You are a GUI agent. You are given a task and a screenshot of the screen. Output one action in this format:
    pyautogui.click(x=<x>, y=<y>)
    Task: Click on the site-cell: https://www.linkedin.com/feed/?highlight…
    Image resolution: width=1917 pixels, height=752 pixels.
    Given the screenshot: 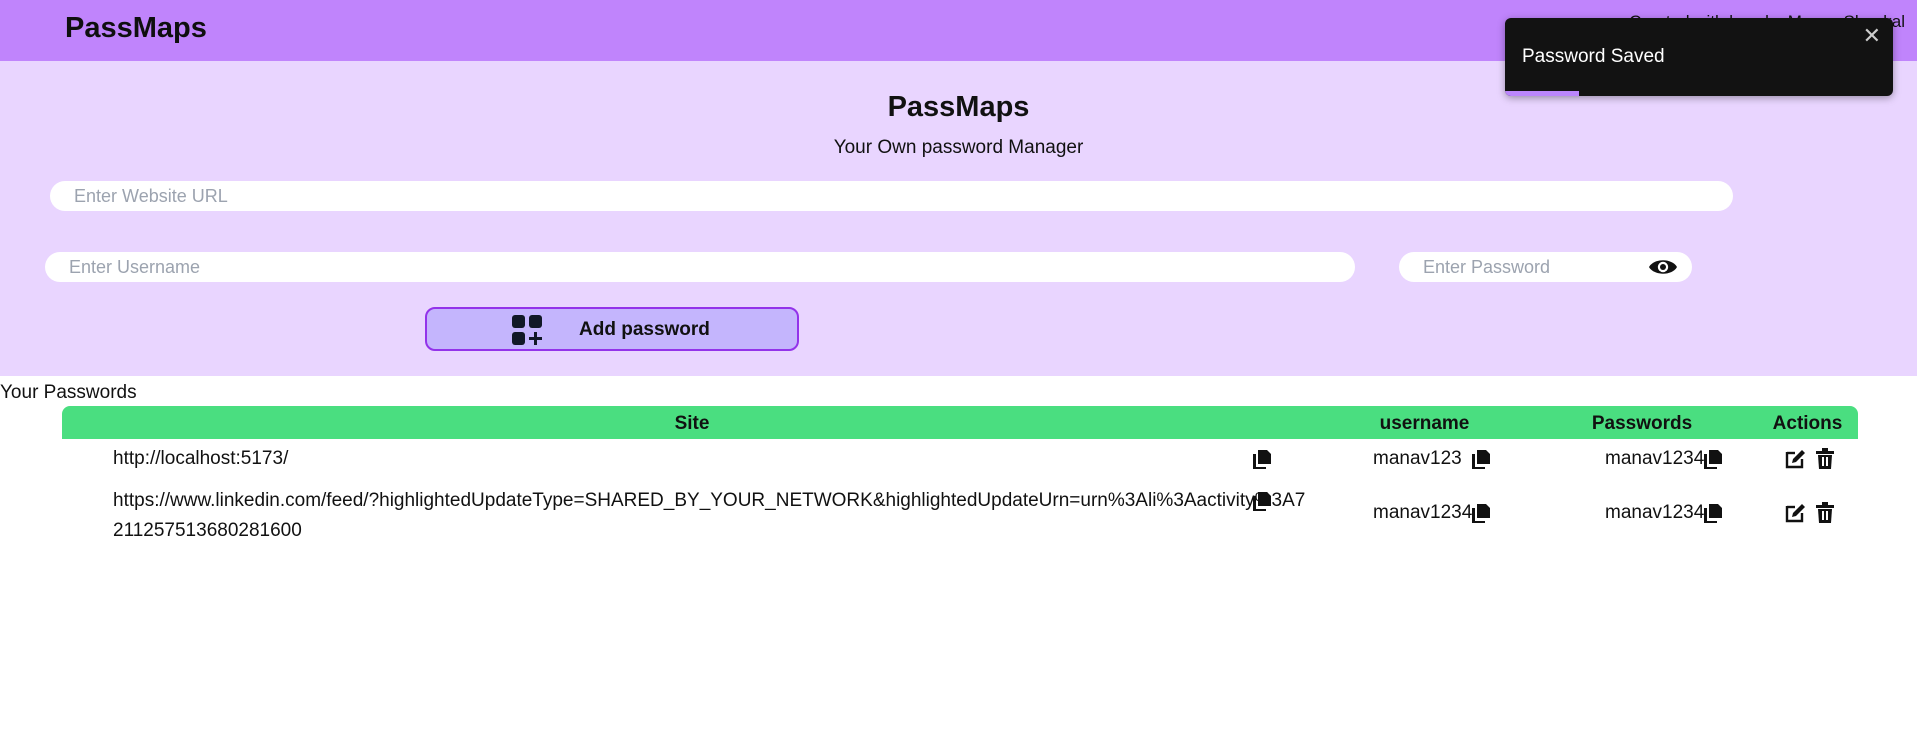 What is the action you would take?
    pyautogui.click(x=713, y=516)
    